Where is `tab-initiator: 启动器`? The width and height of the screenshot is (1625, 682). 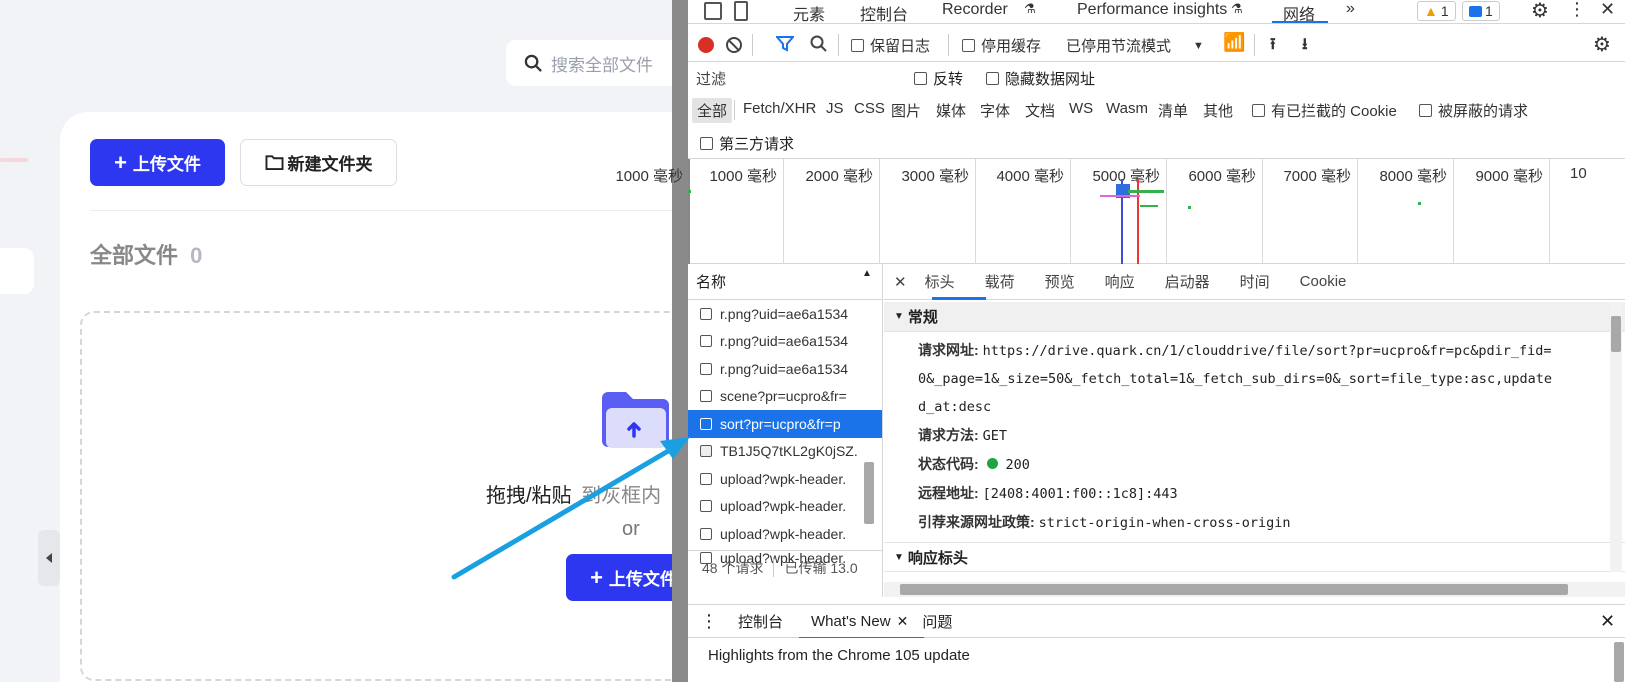 tab-initiator: 启动器 is located at coordinates (1187, 281).